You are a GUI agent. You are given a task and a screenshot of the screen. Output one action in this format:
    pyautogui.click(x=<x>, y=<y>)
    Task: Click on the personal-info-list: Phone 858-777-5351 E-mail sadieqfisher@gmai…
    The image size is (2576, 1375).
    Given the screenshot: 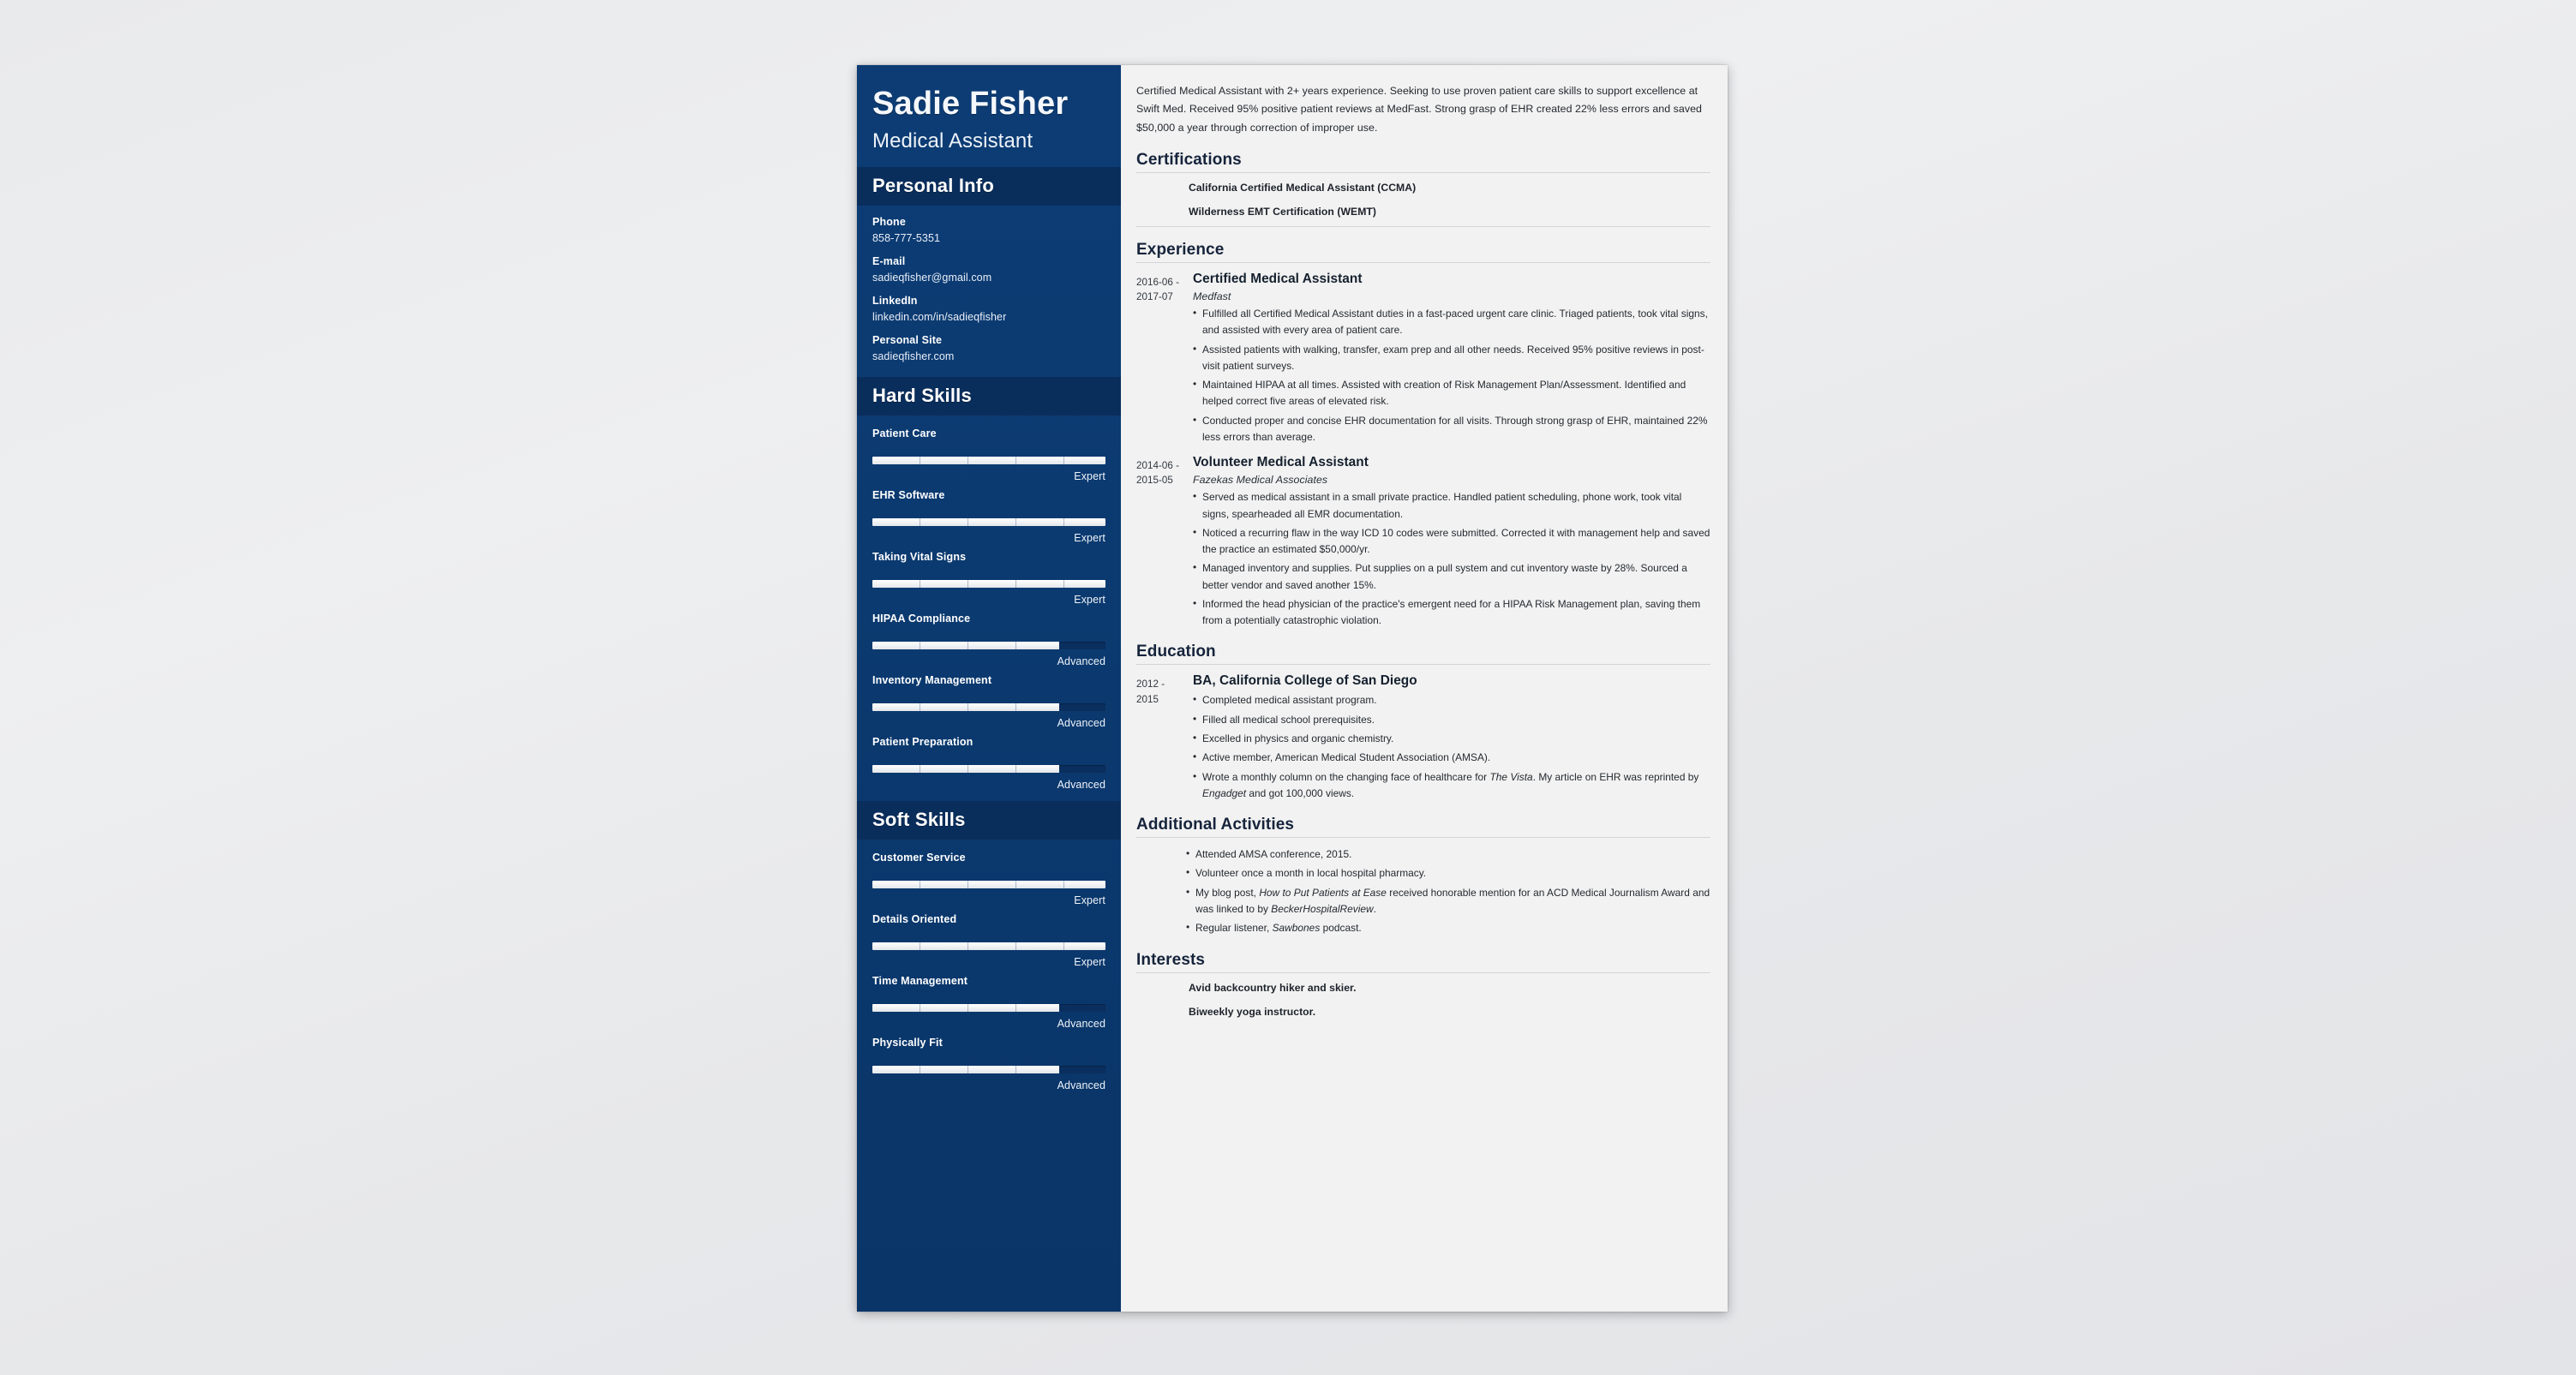 What is the action you would take?
    pyautogui.click(x=989, y=291)
    